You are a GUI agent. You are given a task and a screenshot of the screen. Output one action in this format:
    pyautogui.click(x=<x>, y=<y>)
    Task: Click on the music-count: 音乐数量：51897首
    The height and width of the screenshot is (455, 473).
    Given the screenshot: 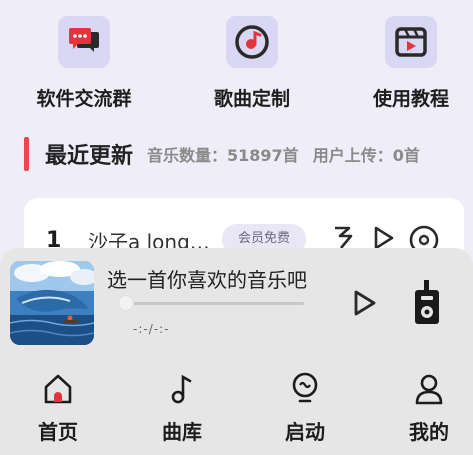 What is the action you would take?
    pyautogui.click(x=223, y=155)
    